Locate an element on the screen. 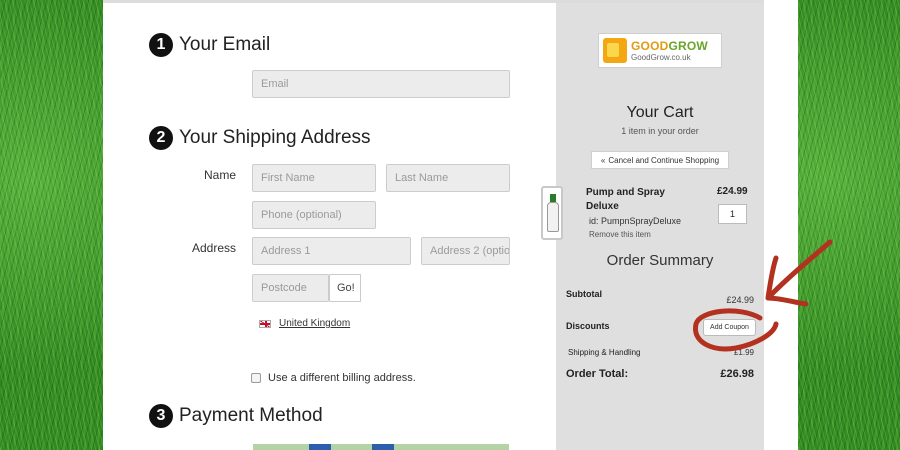  item-id: id: PumpnSprayDeluxe is located at coordinates (635, 221).